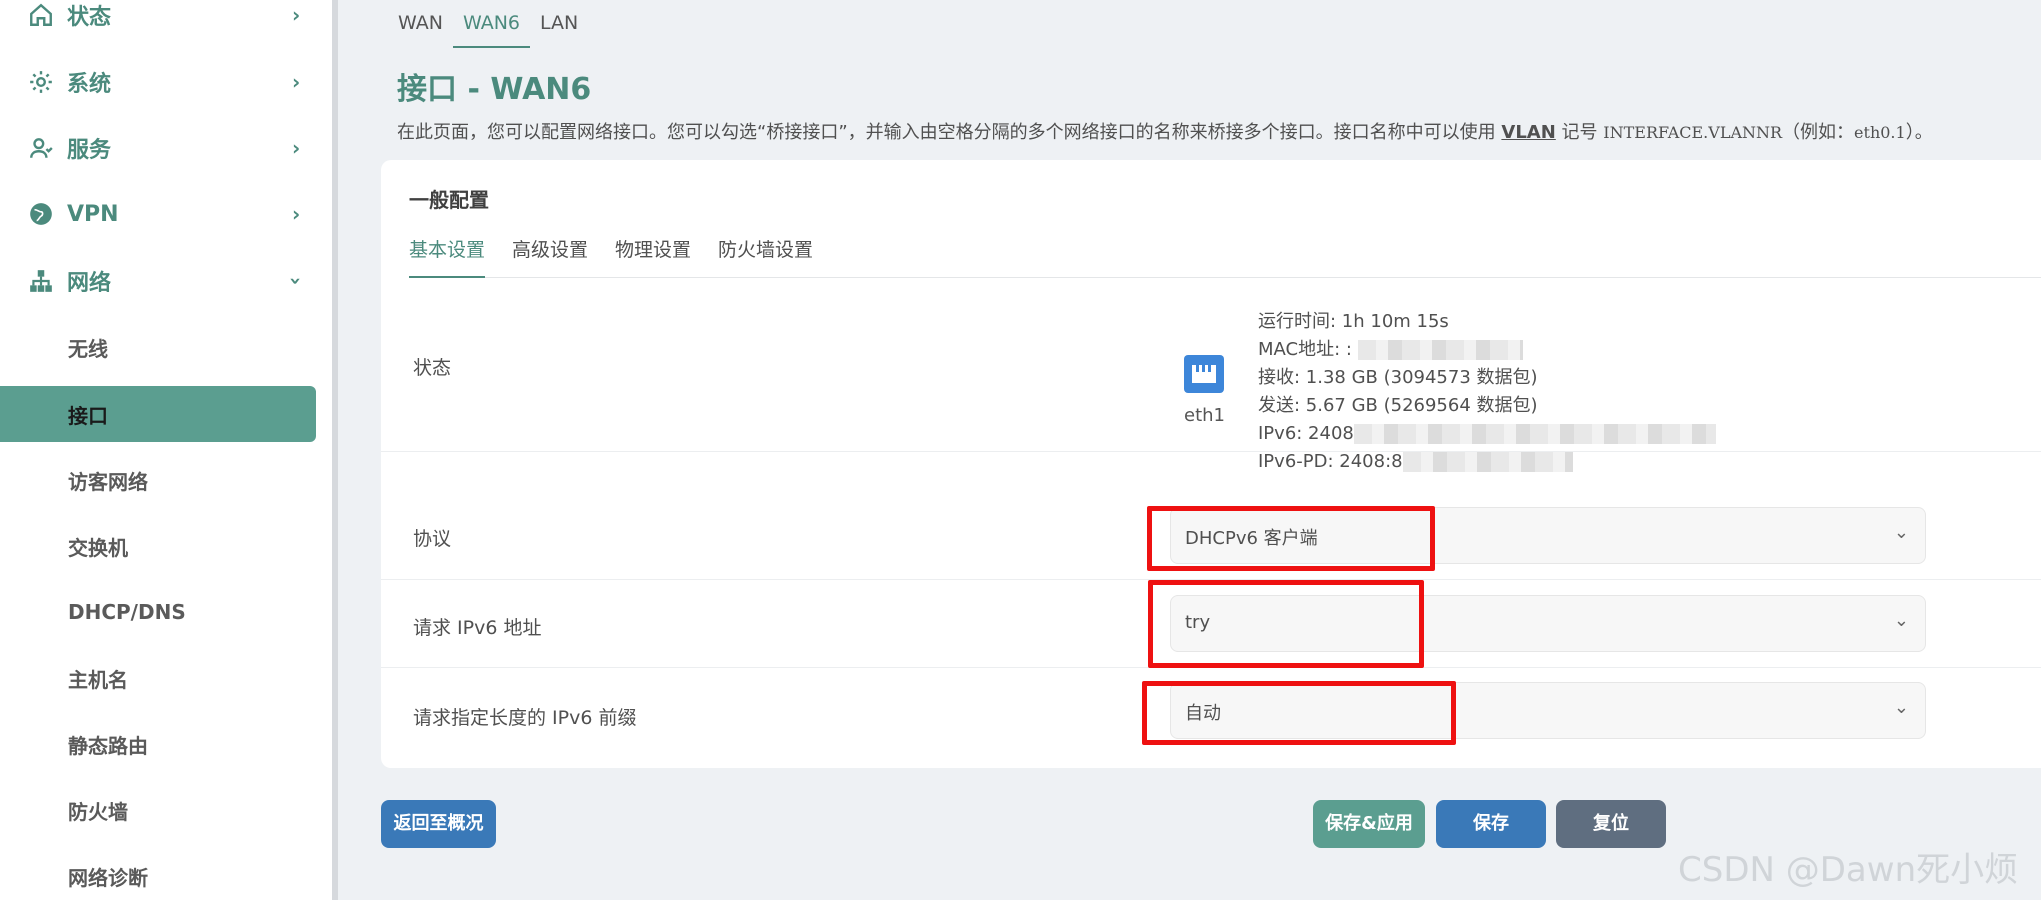 This screenshot has width=2041, height=900. I want to click on sidebar-item-network: 网络 ›, so click(158, 281).